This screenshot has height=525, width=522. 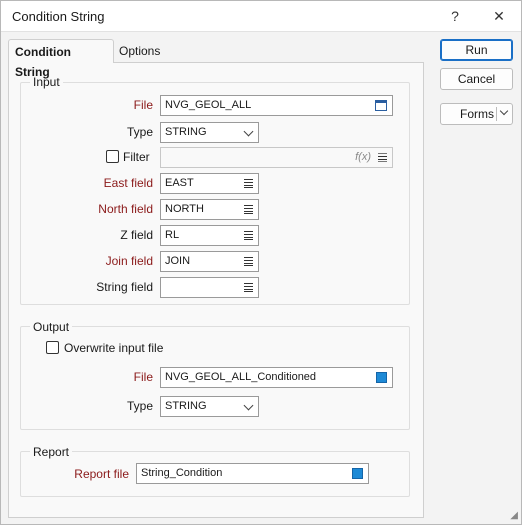 I want to click on tab-options: Options, so click(x=139, y=52).